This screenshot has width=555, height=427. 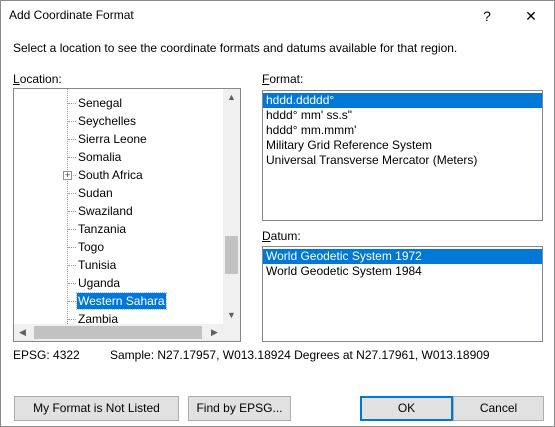 What do you see at coordinates (231, 206) in the screenshot?
I see `tree-vertical-scrollbar: ▲ ▼` at bounding box center [231, 206].